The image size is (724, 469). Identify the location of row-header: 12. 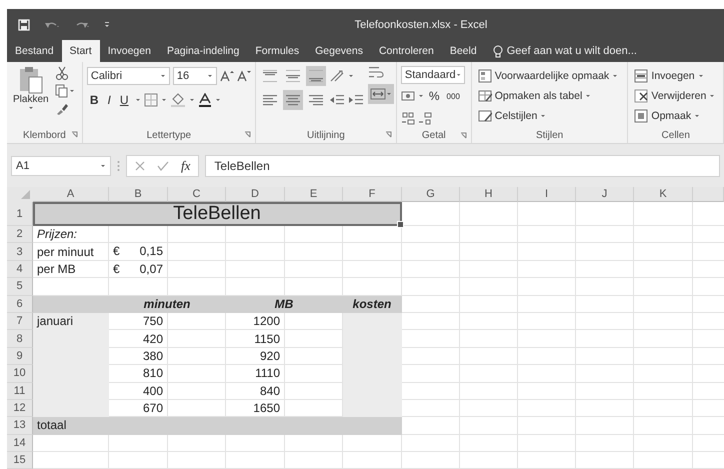
(20, 409).